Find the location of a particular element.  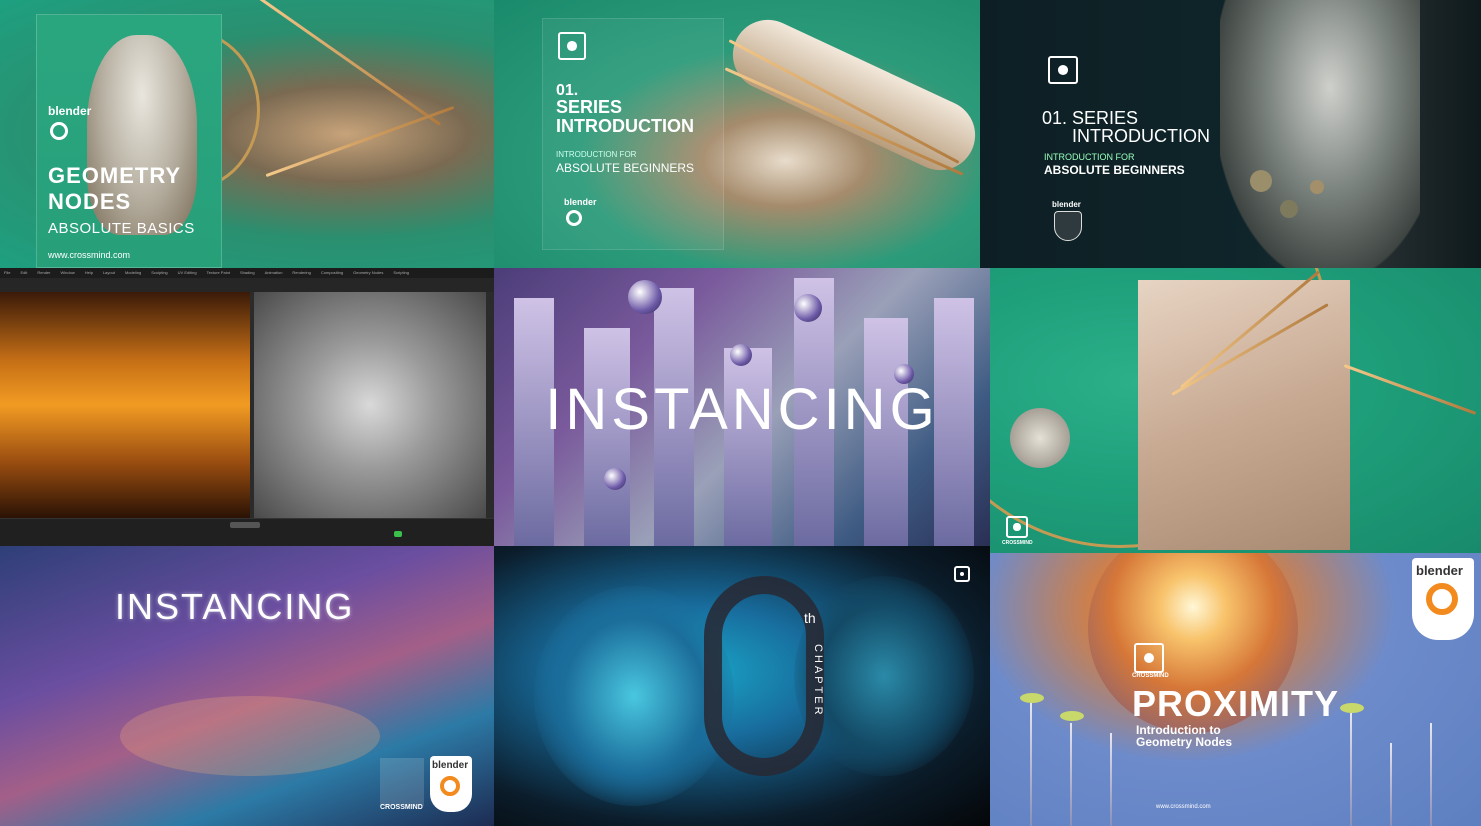

tab: Help is located at coordinates (88, 272).